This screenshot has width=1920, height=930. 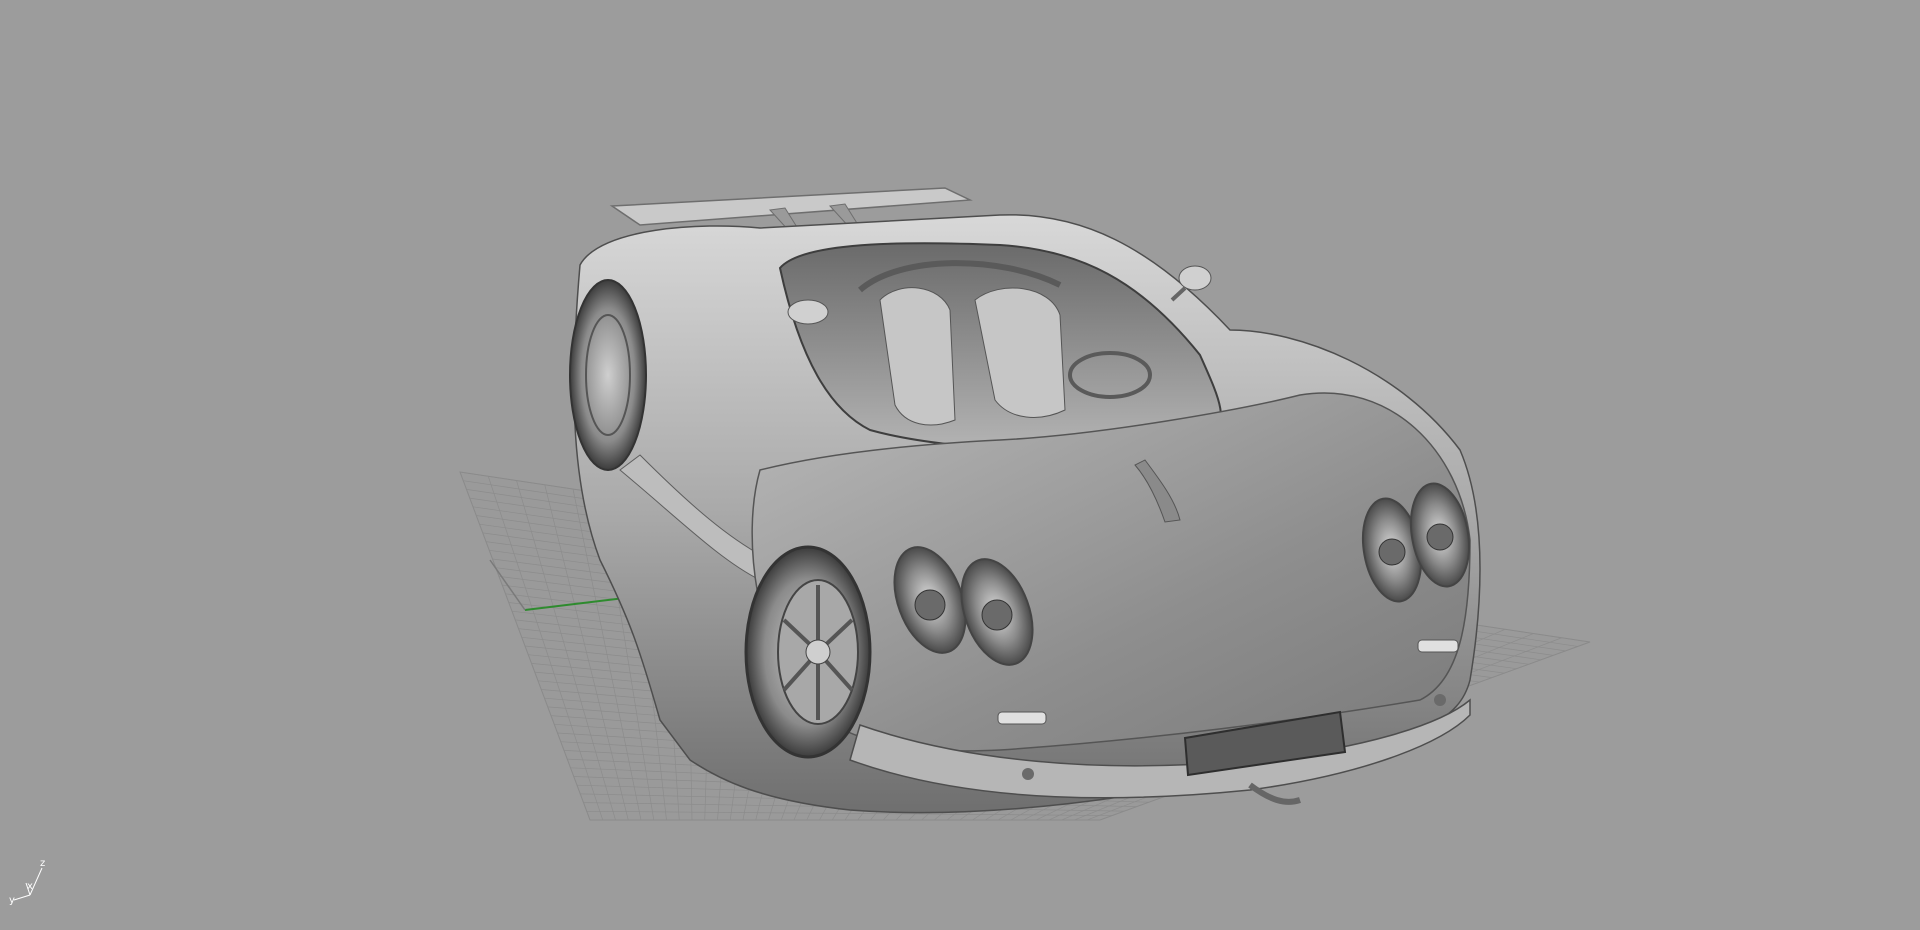 What do you see at coordinates (608, 375) in the screenshot?
I see `rear-wheel` at bounding box center [608, 375].